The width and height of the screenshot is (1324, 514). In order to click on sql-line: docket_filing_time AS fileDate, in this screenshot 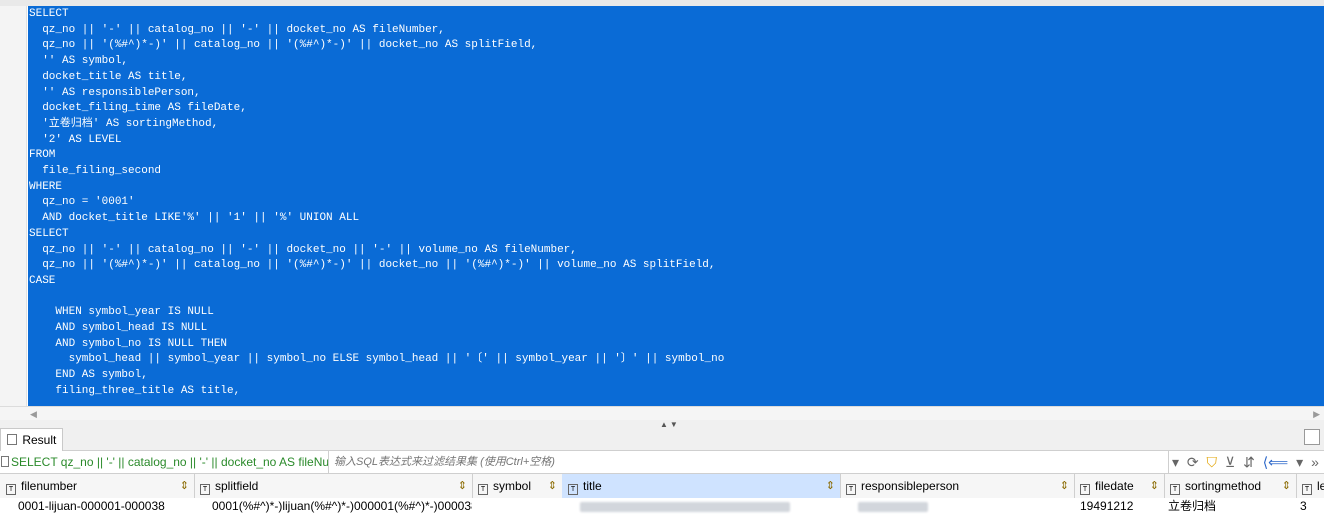, I will do `click(138, 108)`.